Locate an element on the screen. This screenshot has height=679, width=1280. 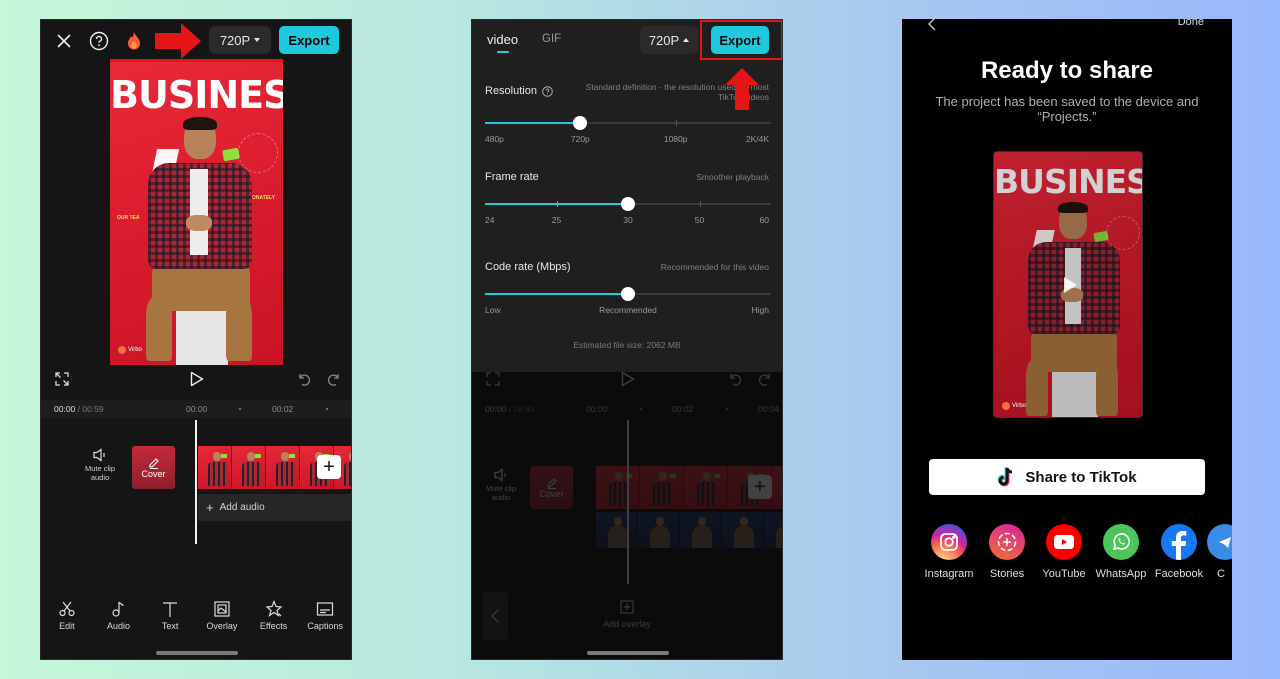
tool-effects: Effects is located at coordinates (274, 615).